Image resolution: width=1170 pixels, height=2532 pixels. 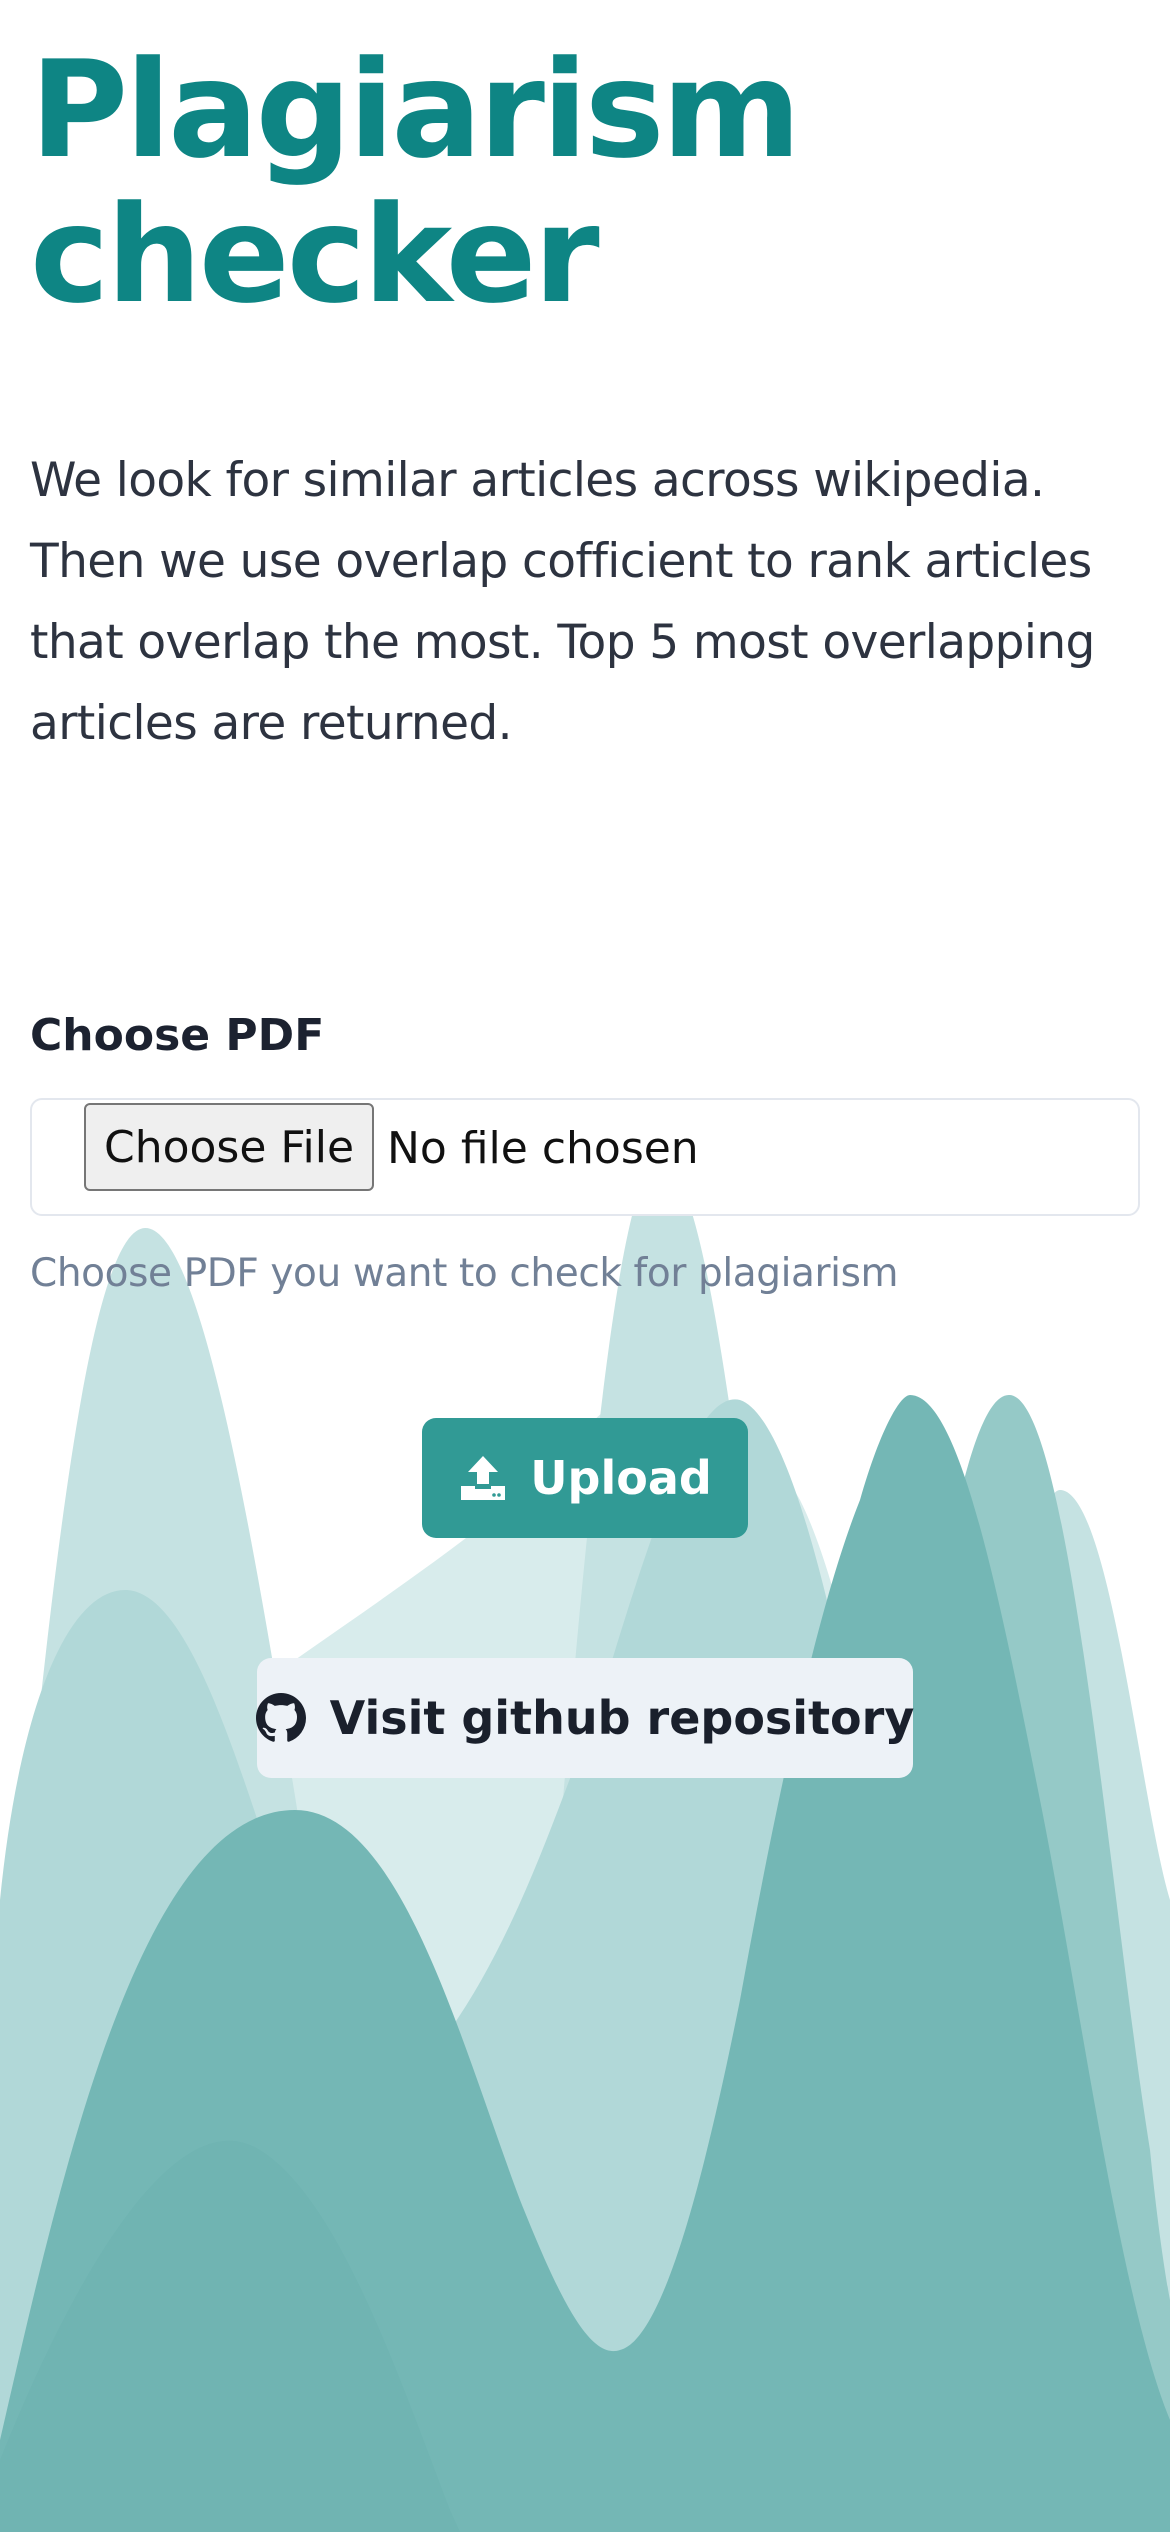 I want to click on choose-pdf-label: Choose PDF, so click(x=177, y=1035).